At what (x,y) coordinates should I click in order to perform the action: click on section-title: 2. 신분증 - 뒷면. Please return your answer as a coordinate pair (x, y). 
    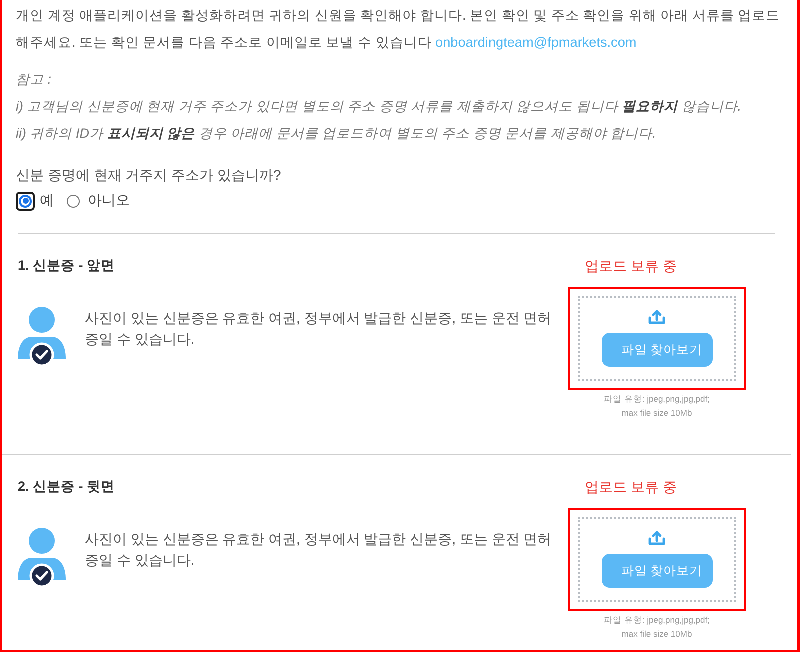
    Looking at the image, I should click on (67, 487).